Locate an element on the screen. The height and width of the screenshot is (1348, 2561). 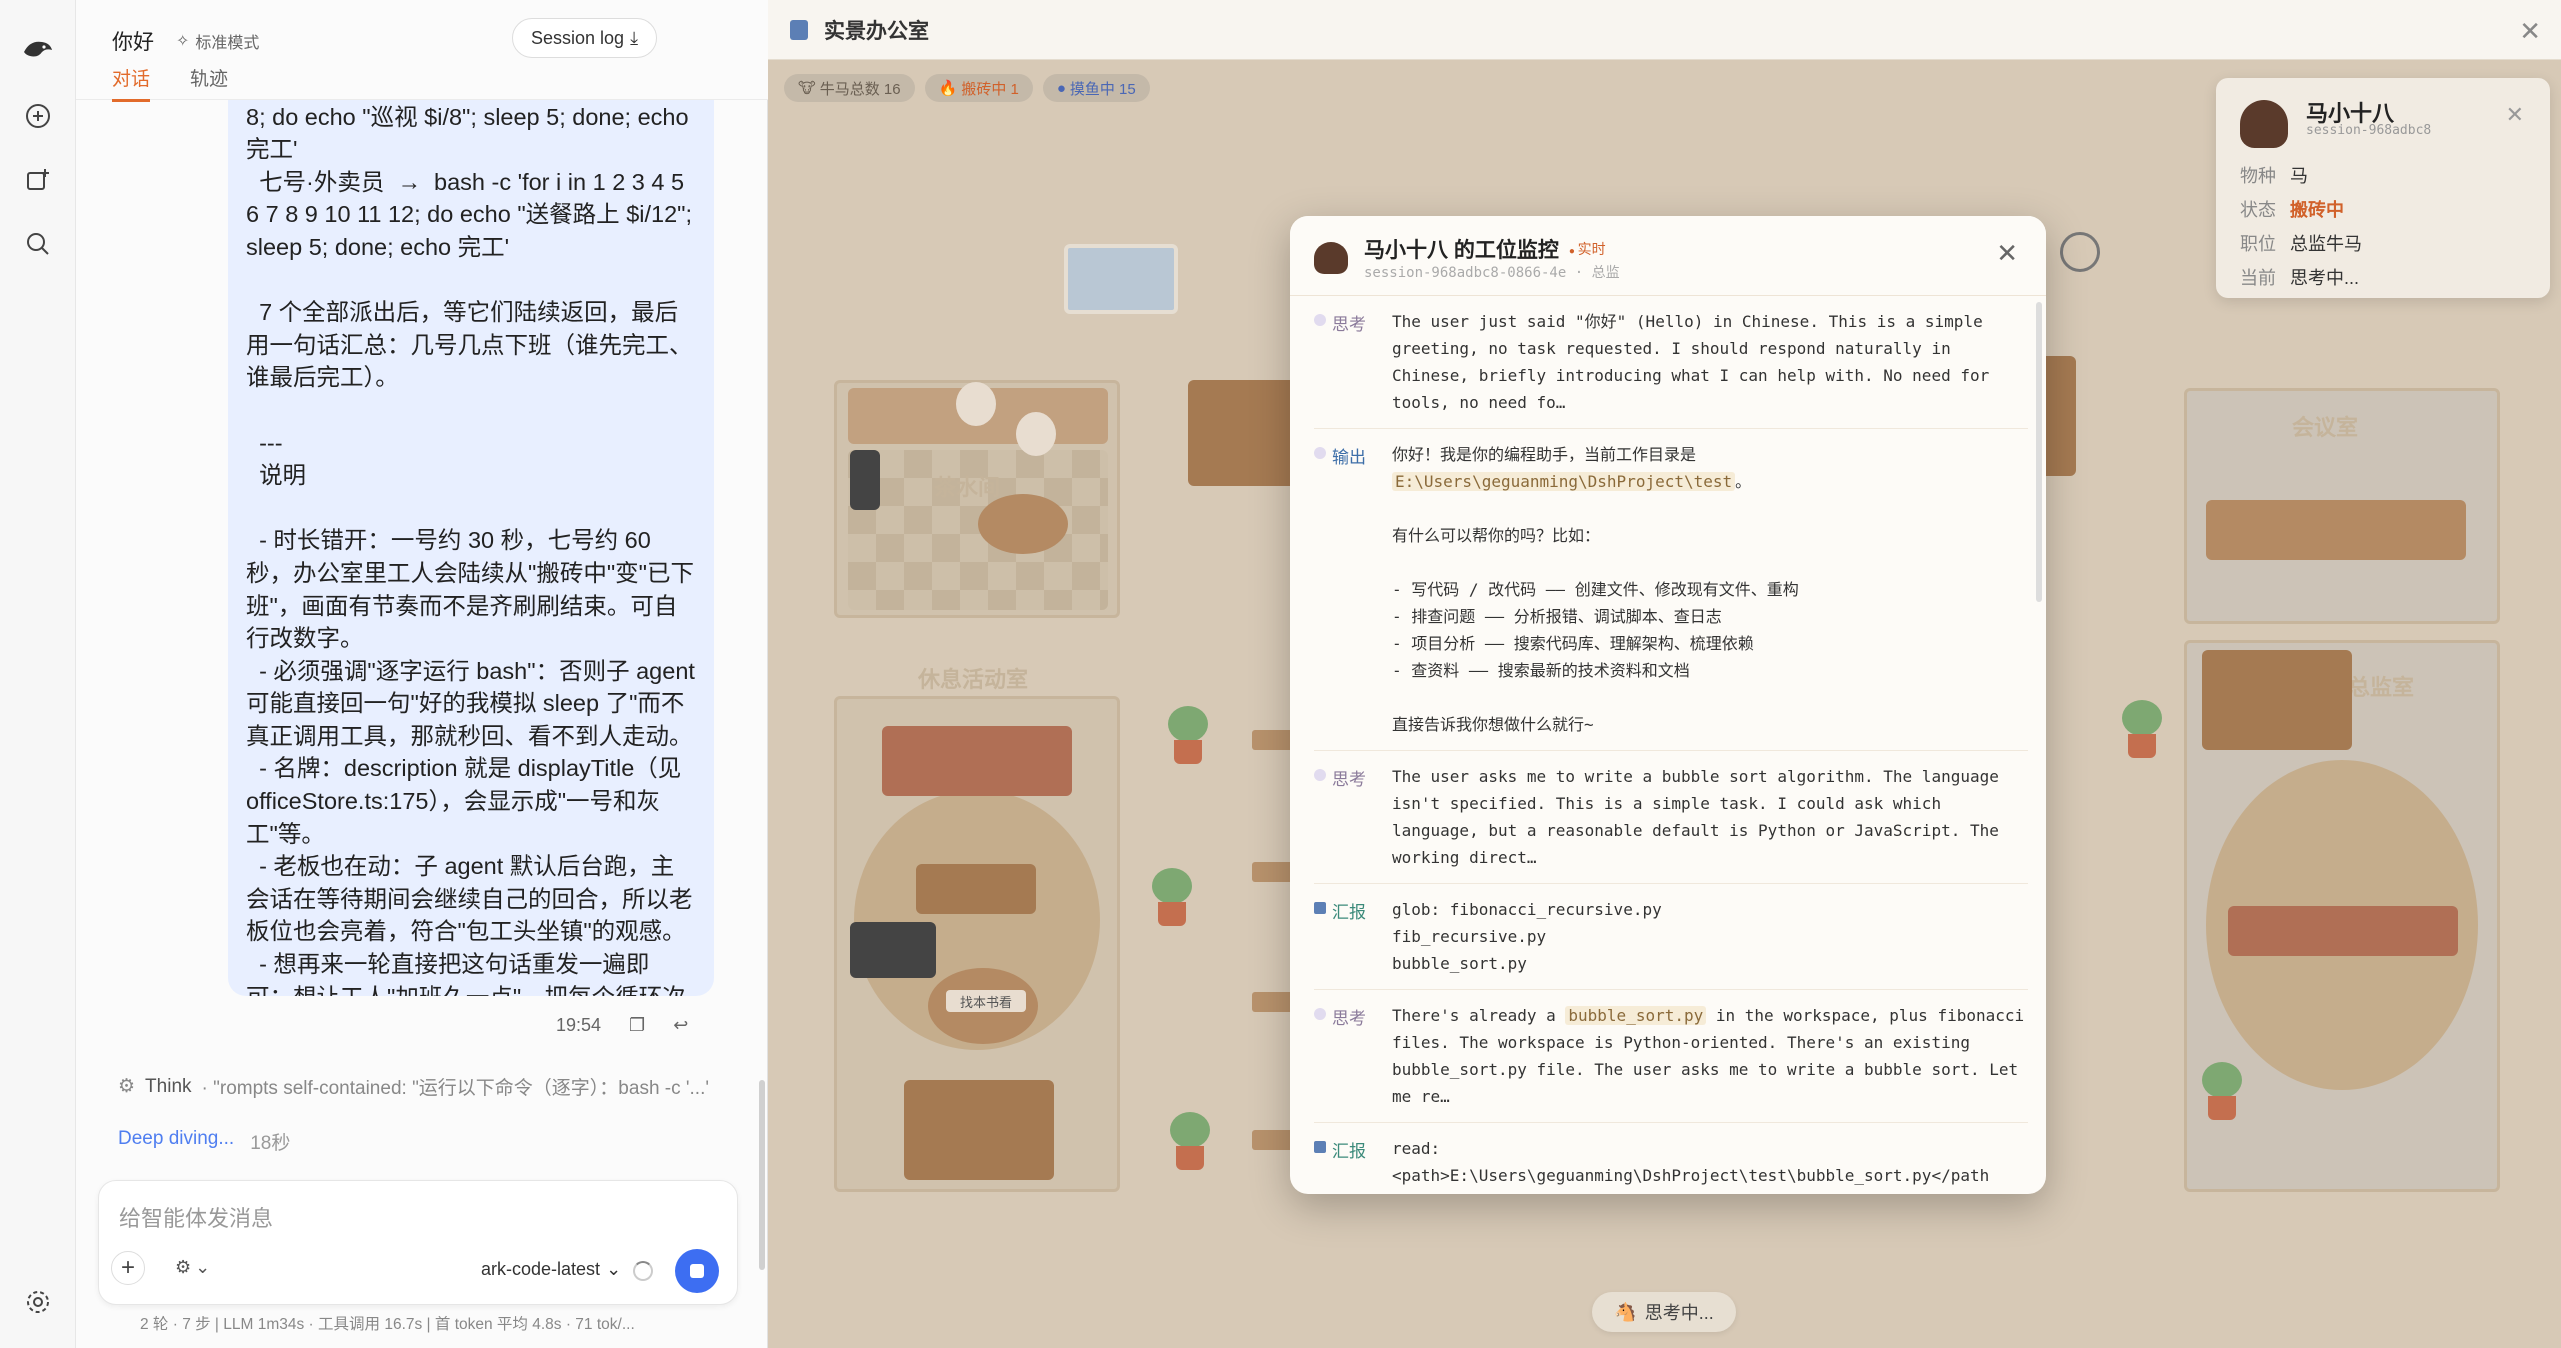
modal-title: 马小十八 的工位监控 实时 is located at coordinates (1485, 249).